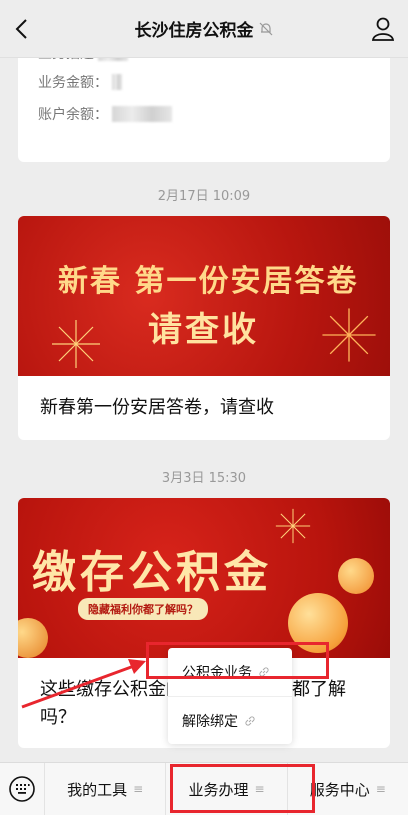  What do you see at coordinates (97, 789) in the screenshot?
I see `menu-label: 我的工具` at bounding box center [97, 789].